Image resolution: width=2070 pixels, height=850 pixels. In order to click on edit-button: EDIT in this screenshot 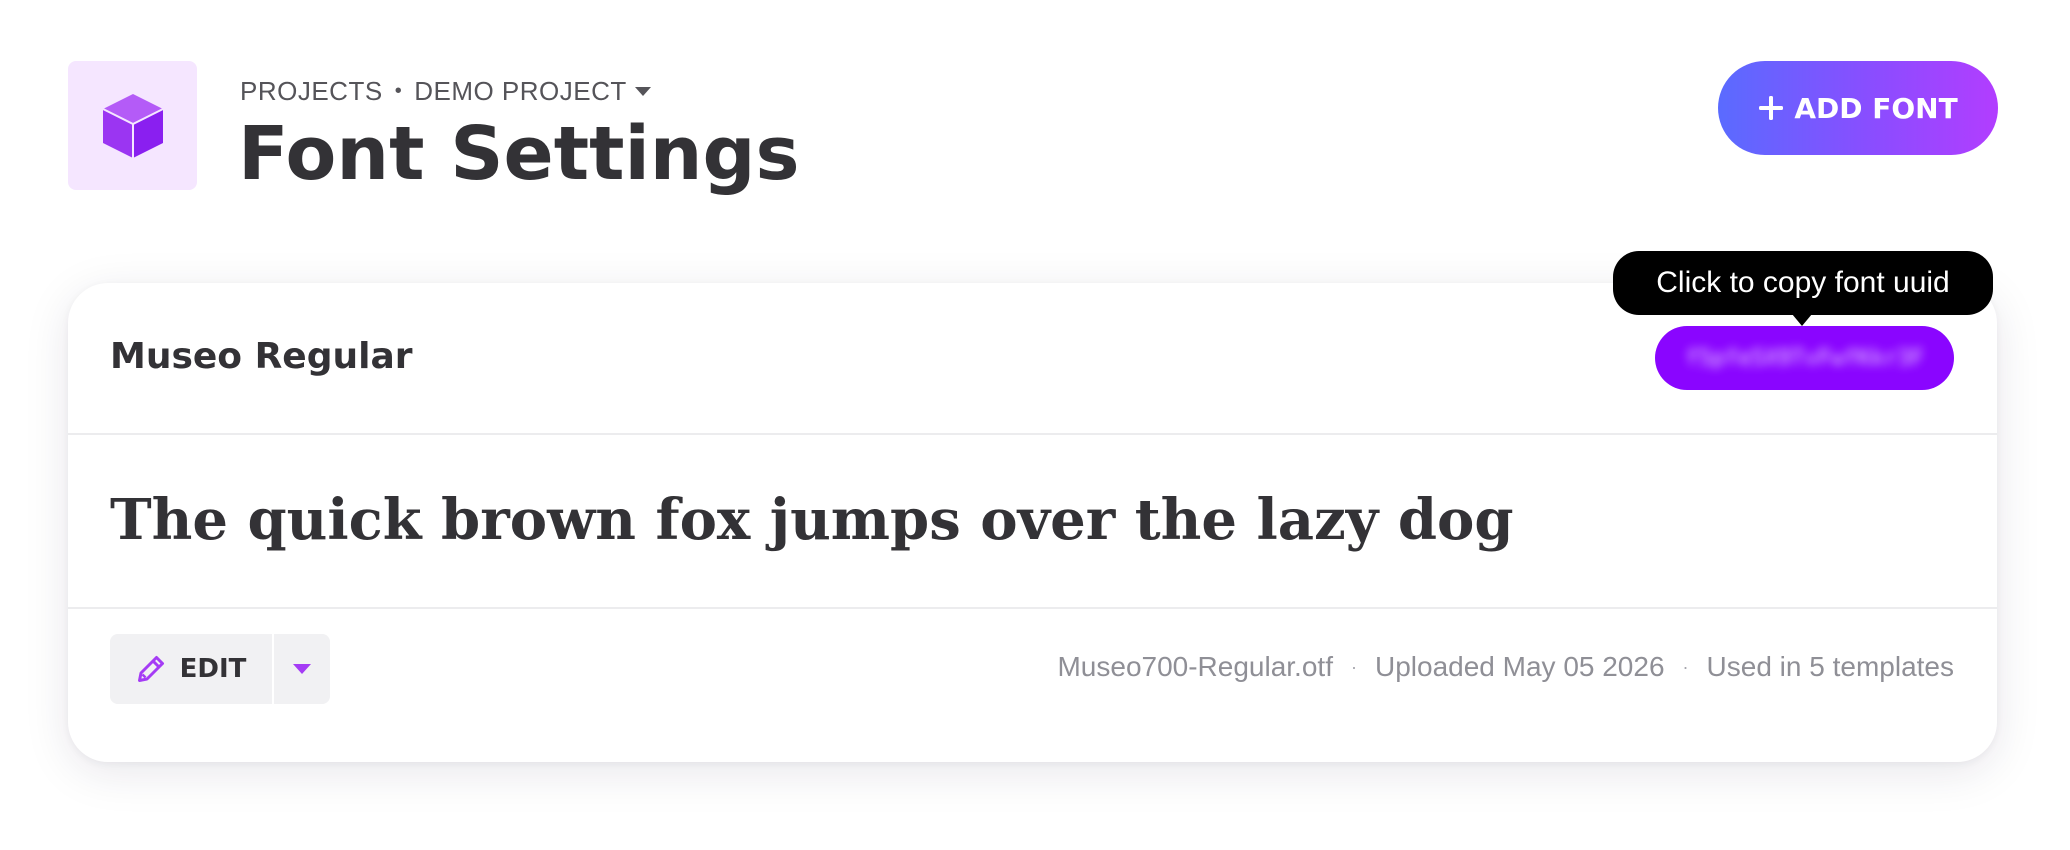, I will do `click(191, 669)`.